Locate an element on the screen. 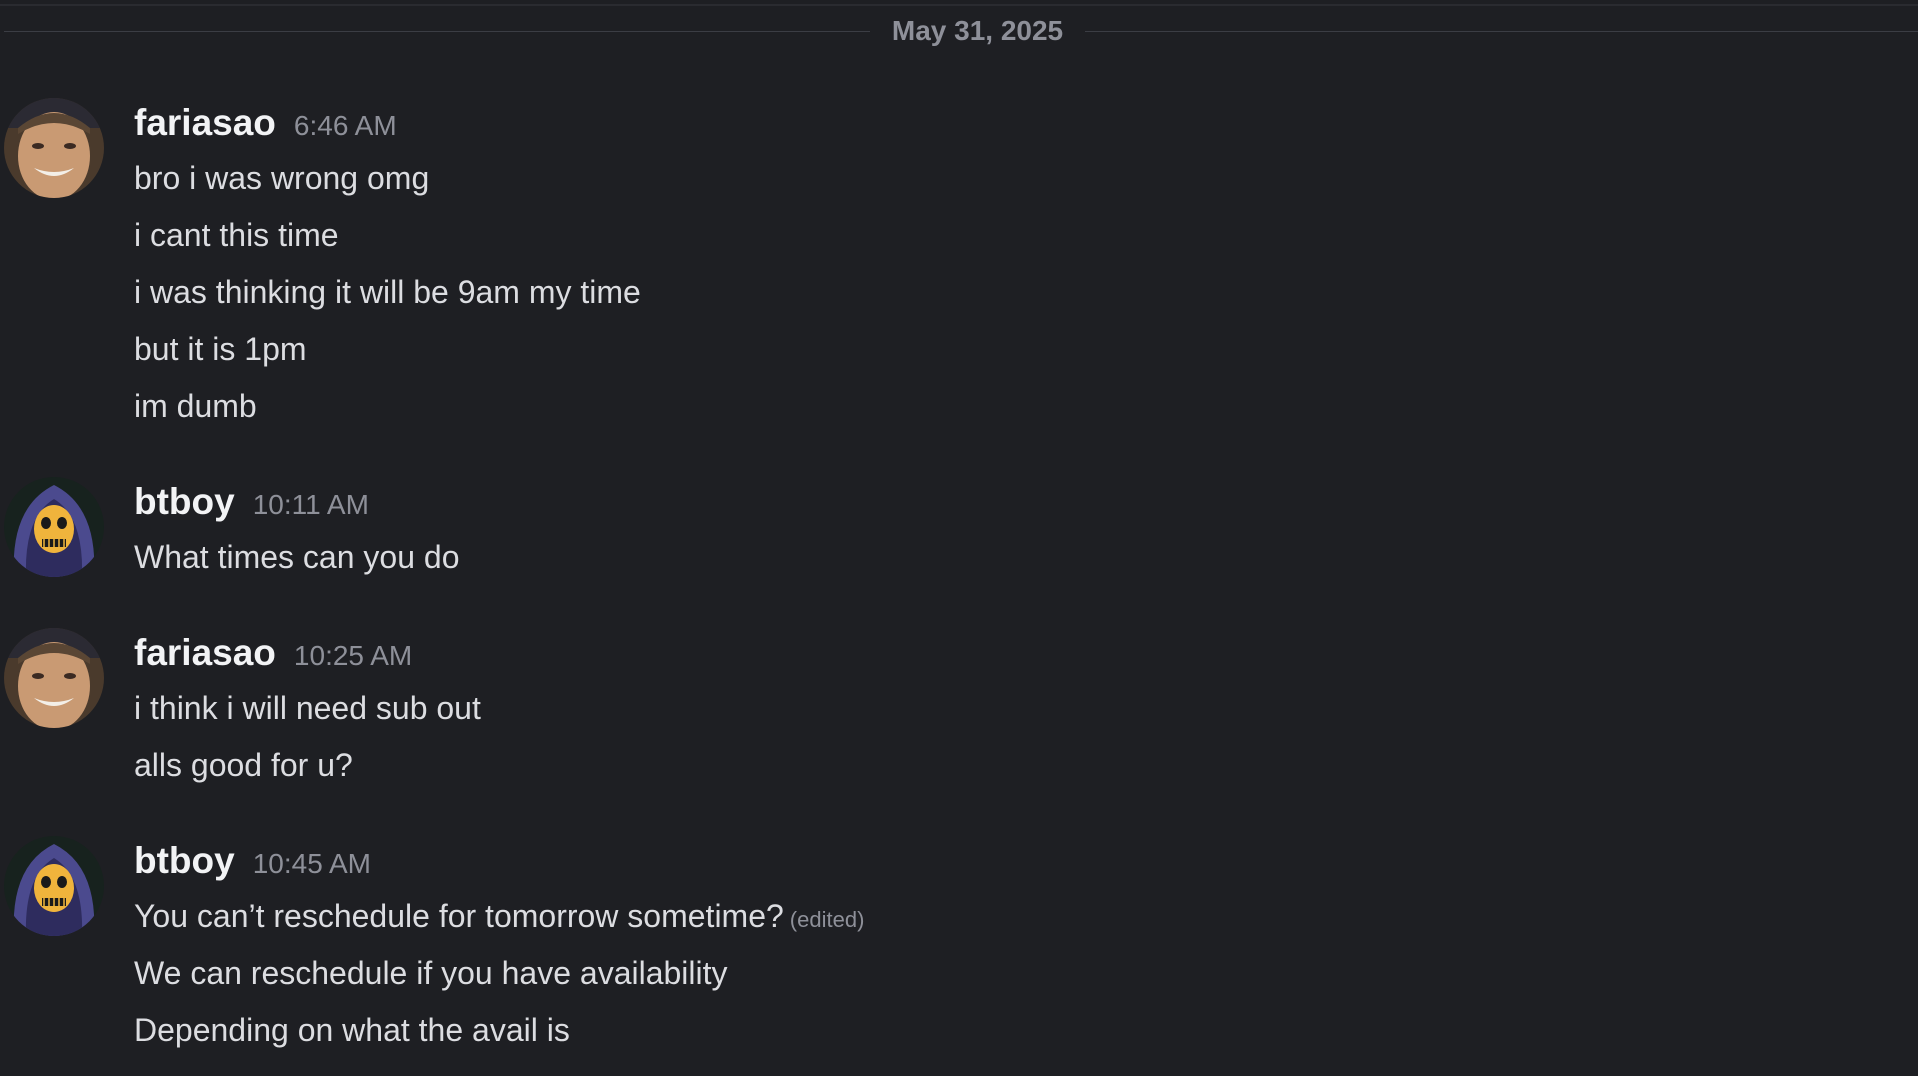  timestamp: 10:45 AM is located at coordinates (312, 863).